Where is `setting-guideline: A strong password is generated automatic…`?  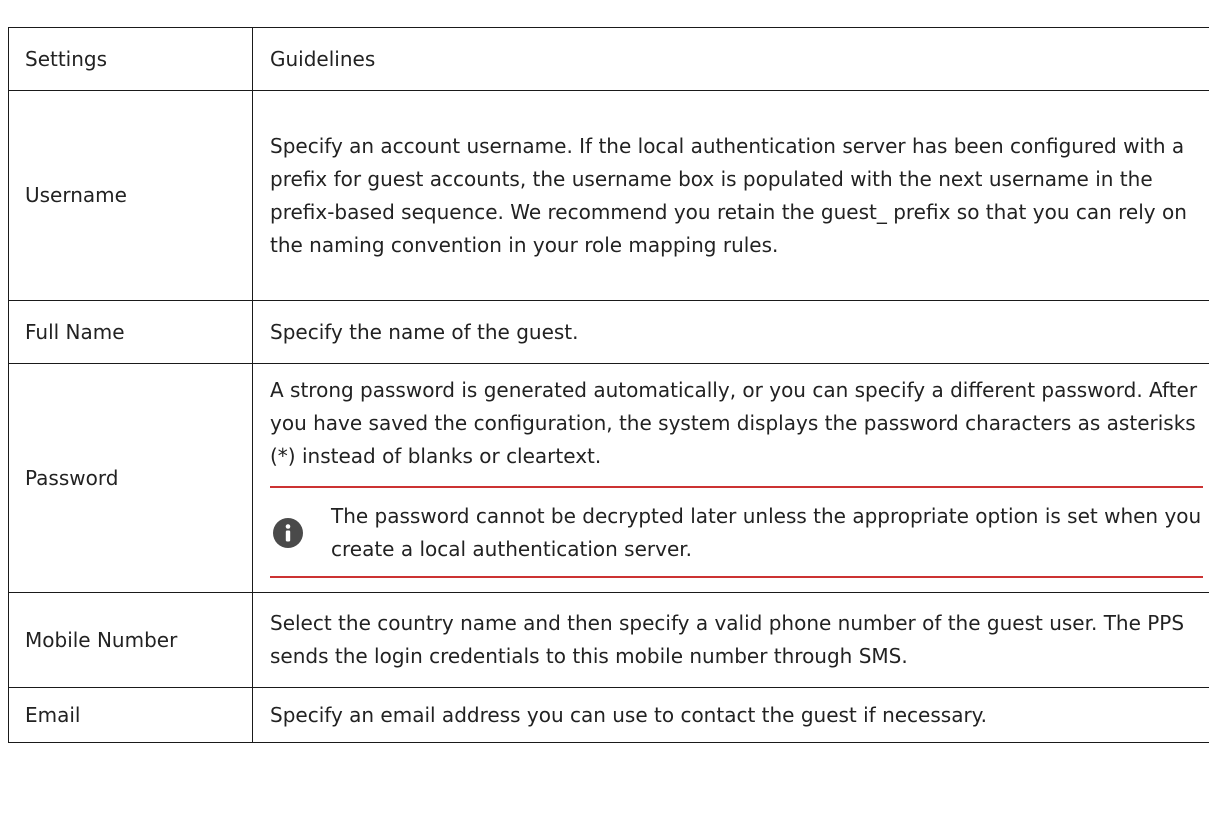 setting-guideline: A strong password is generated automatic… is located at coordinates (734, 422).